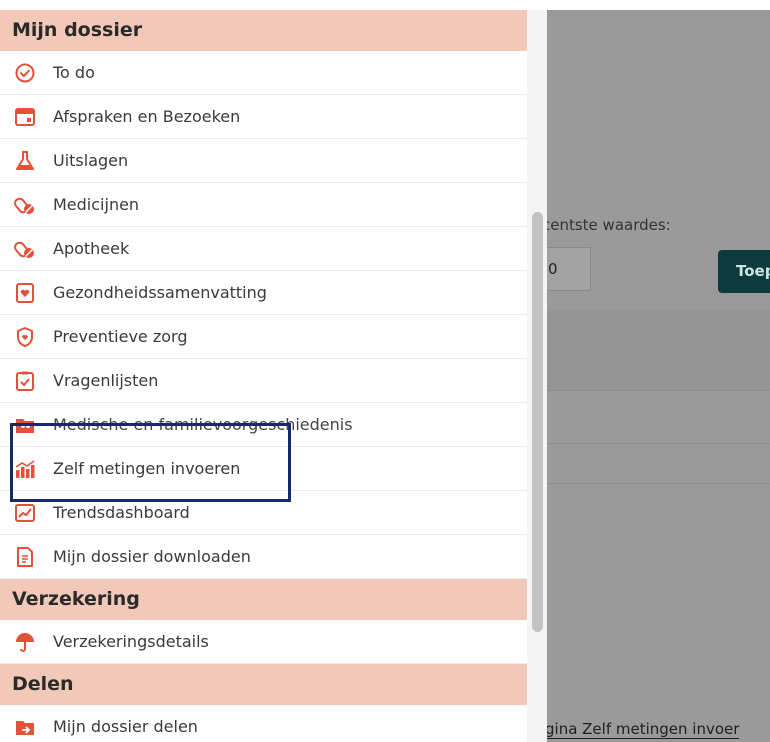  What do you see at coordinates (649, 350) in the screenshot?
I see `background-band` at bounding box center [649, 350].